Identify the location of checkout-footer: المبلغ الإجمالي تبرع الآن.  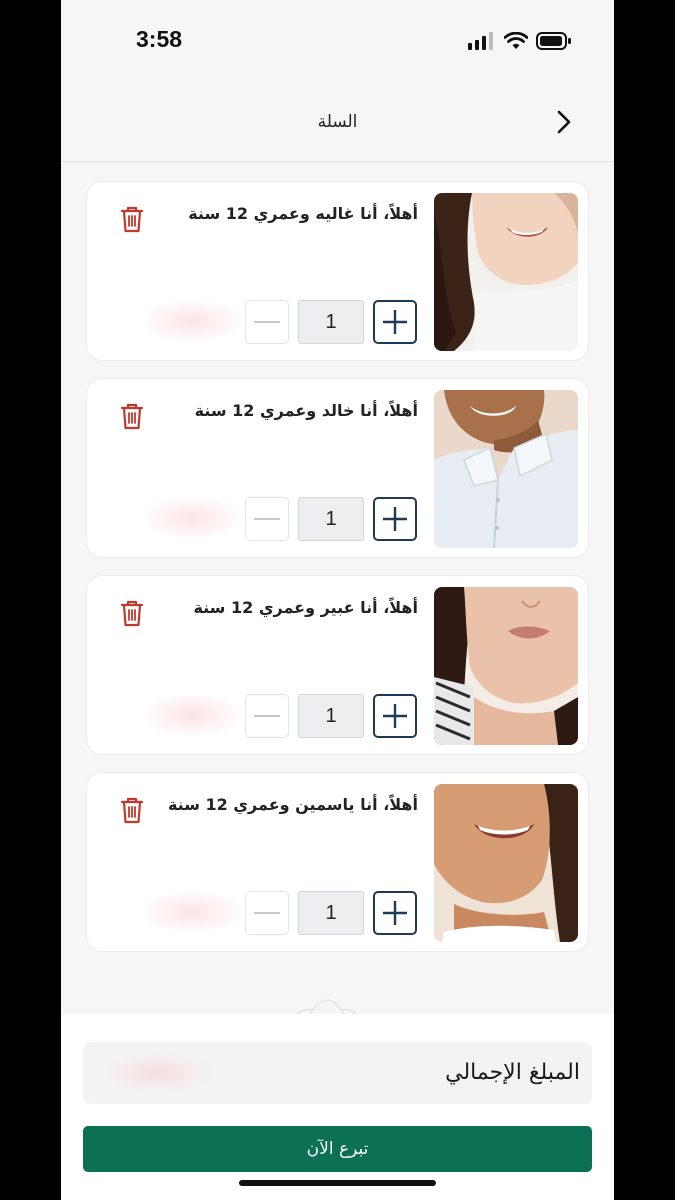
(337, 1107).